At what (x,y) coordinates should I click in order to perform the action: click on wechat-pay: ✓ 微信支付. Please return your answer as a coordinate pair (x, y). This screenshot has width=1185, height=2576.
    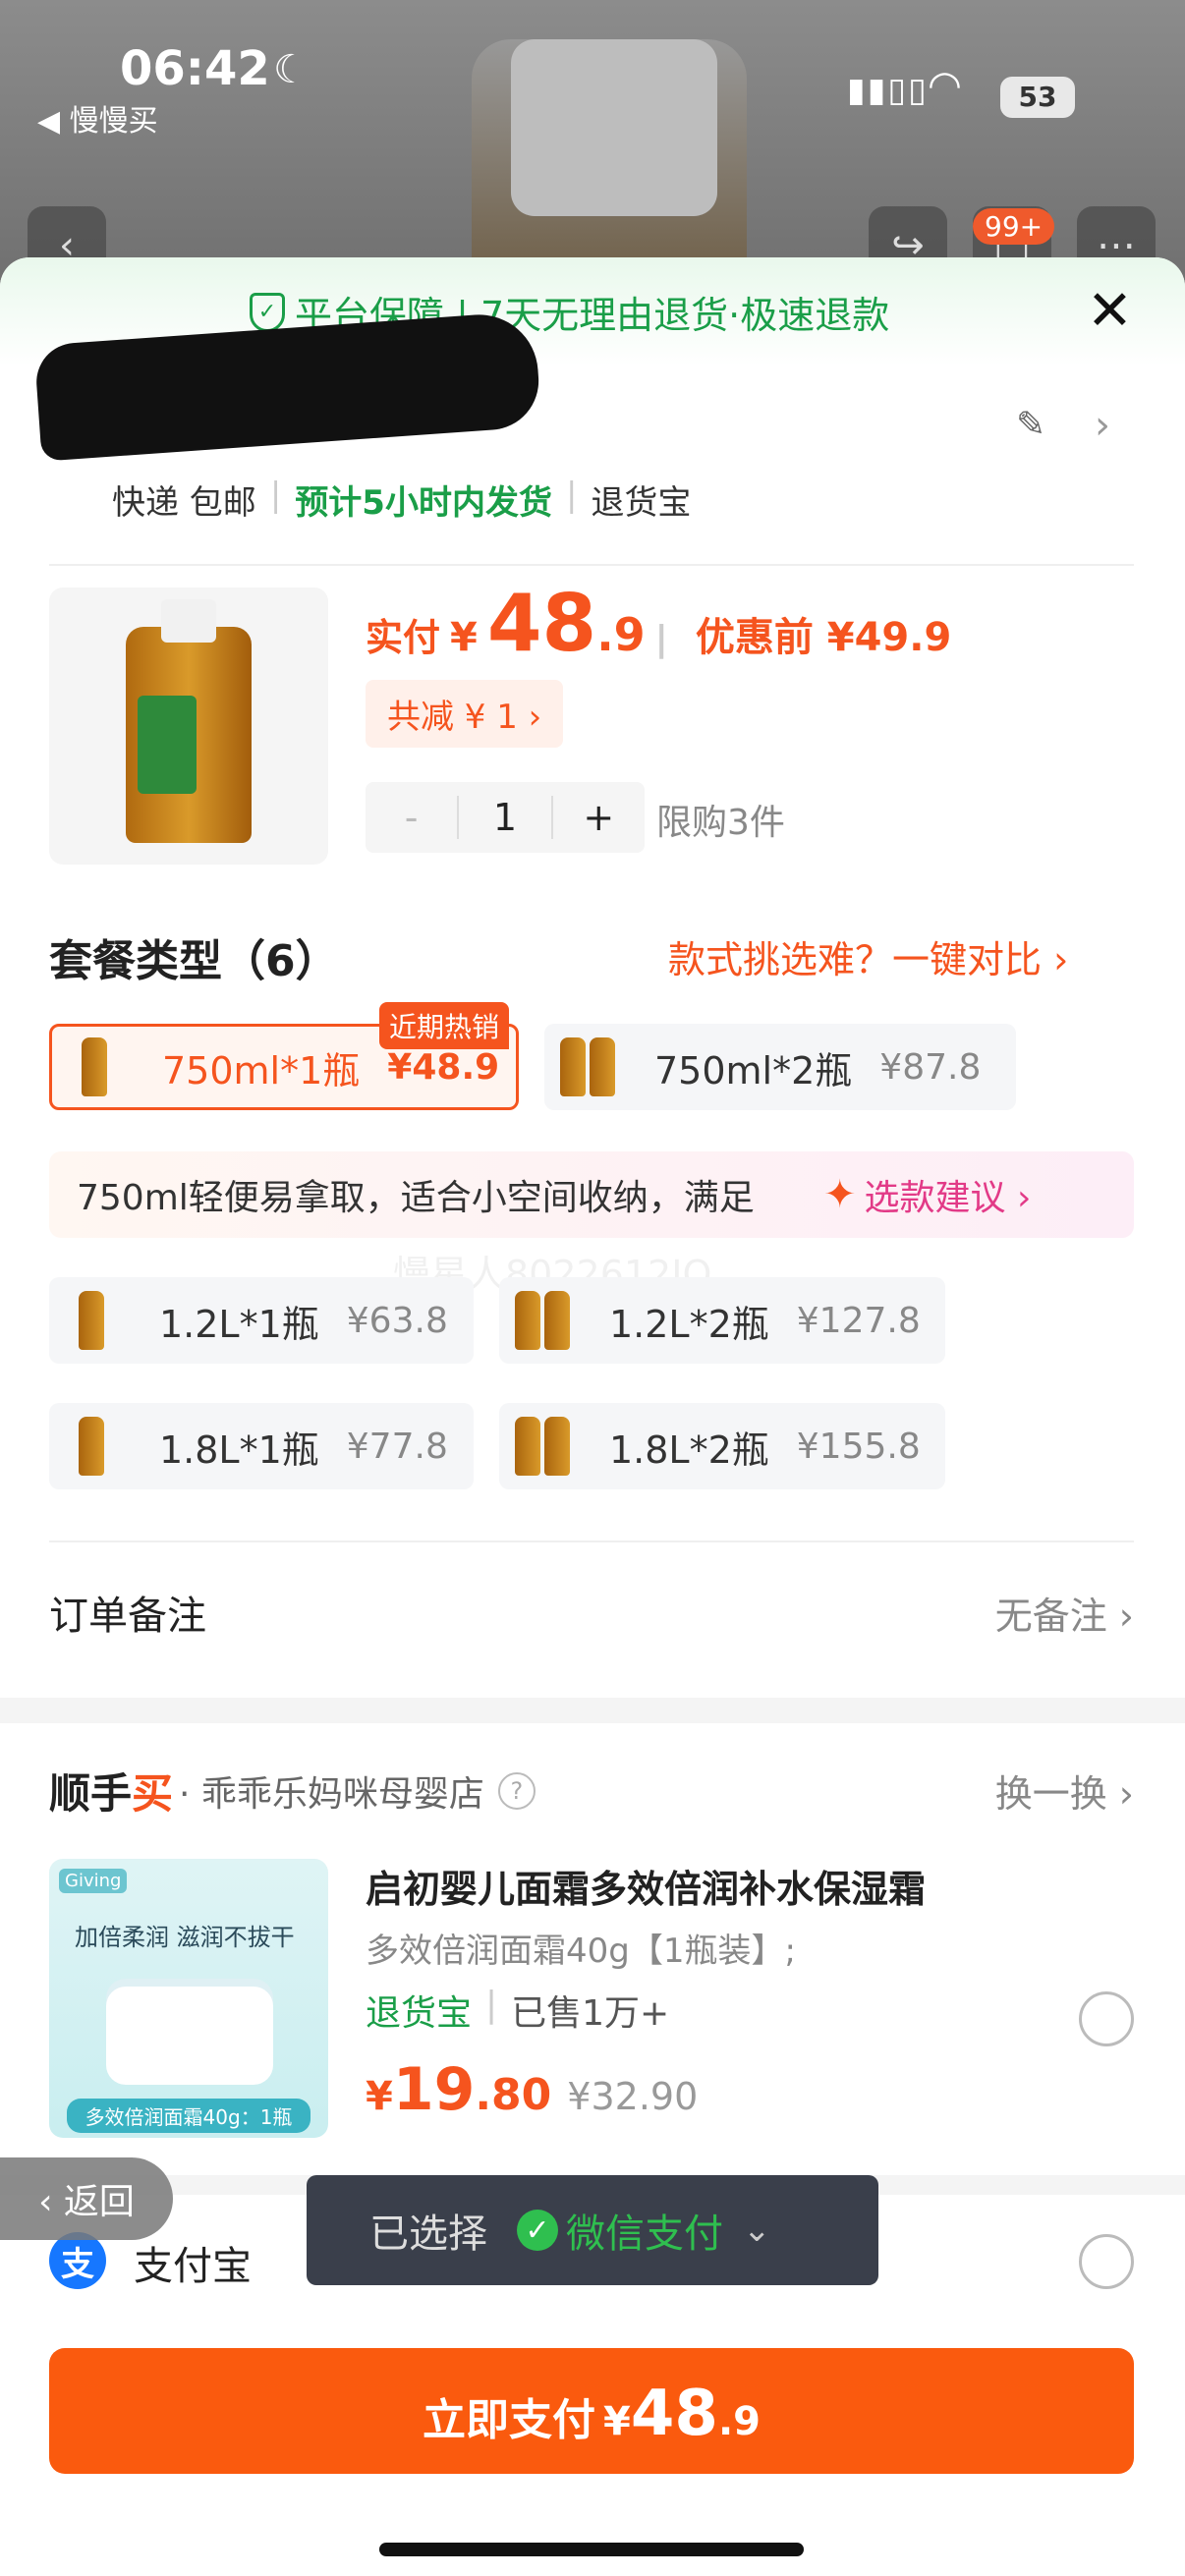
    Looking at the image, I should click on (620, 2230).